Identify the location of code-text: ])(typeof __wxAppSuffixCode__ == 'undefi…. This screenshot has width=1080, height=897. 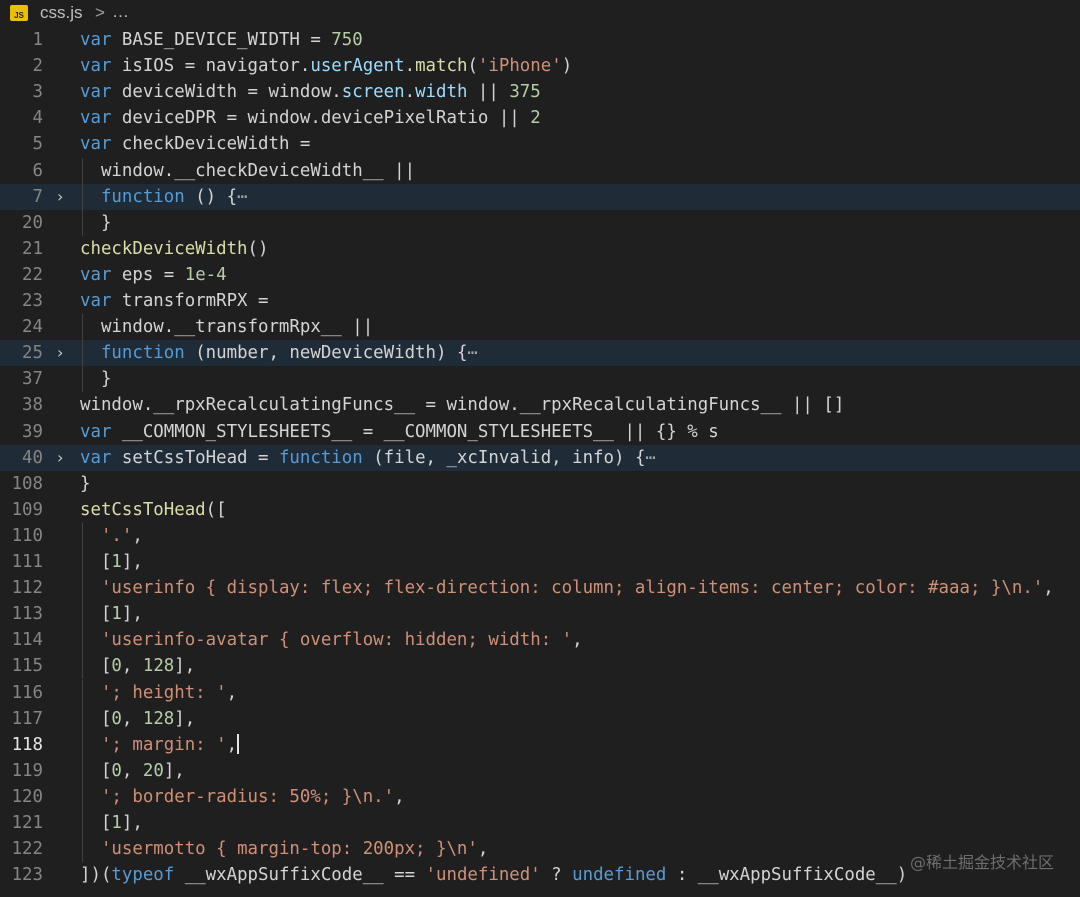
(493, 875).